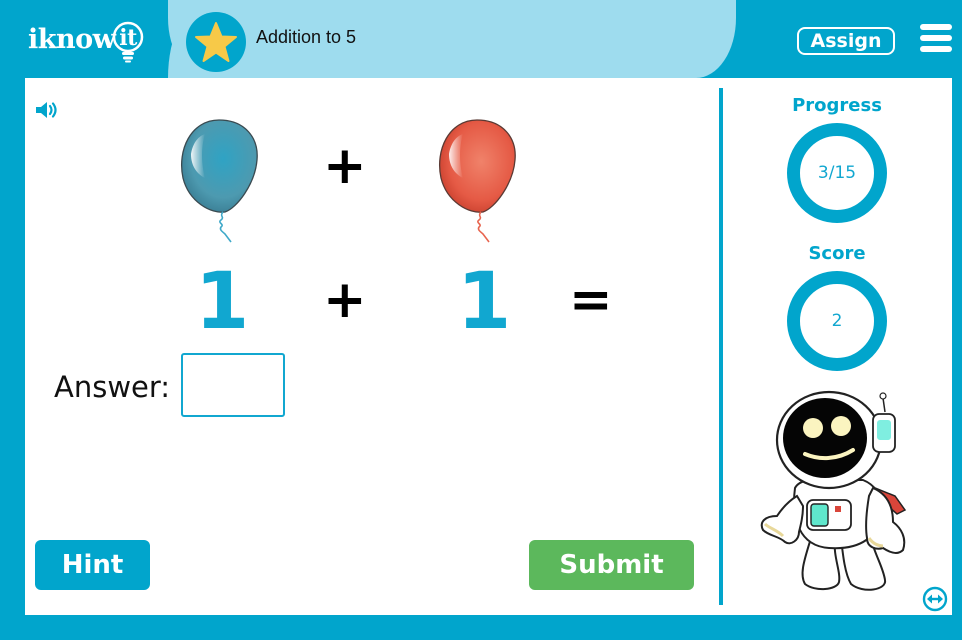 The image size is (980, 640). What do you see at coordinates (936, 38) in the screenshot?
I see `hamburger-menu-icon` at bounding box center [936, 38].